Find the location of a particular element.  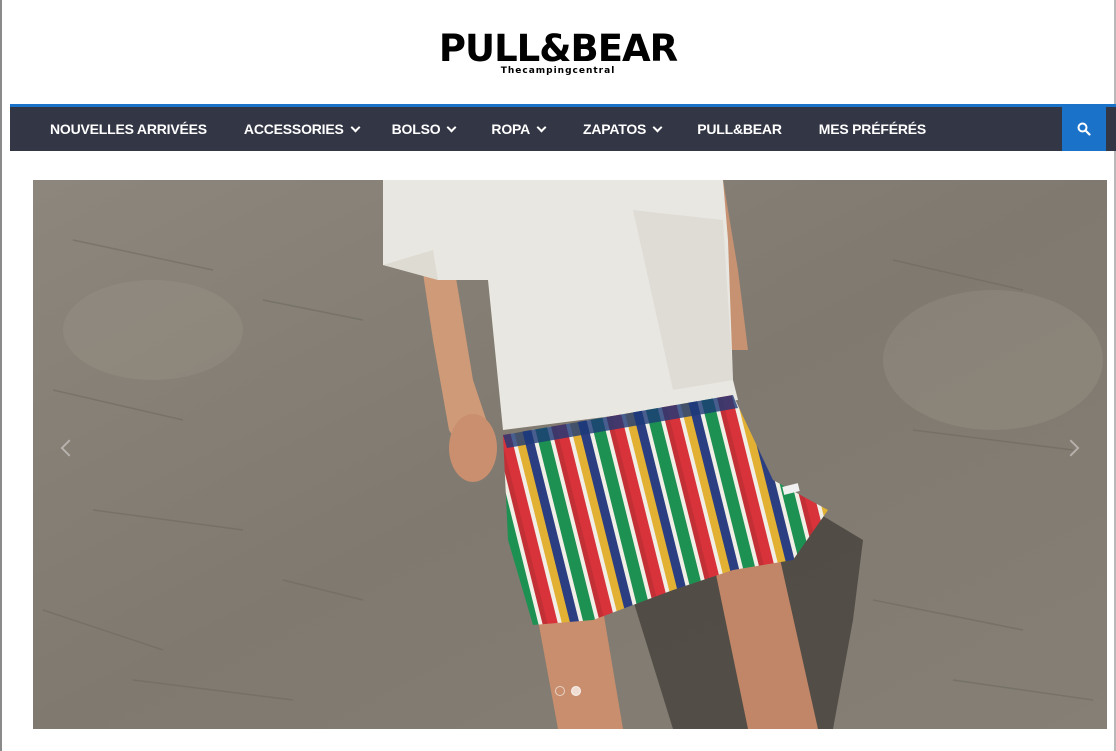

search-icon is located at coordinates (1084, 129).